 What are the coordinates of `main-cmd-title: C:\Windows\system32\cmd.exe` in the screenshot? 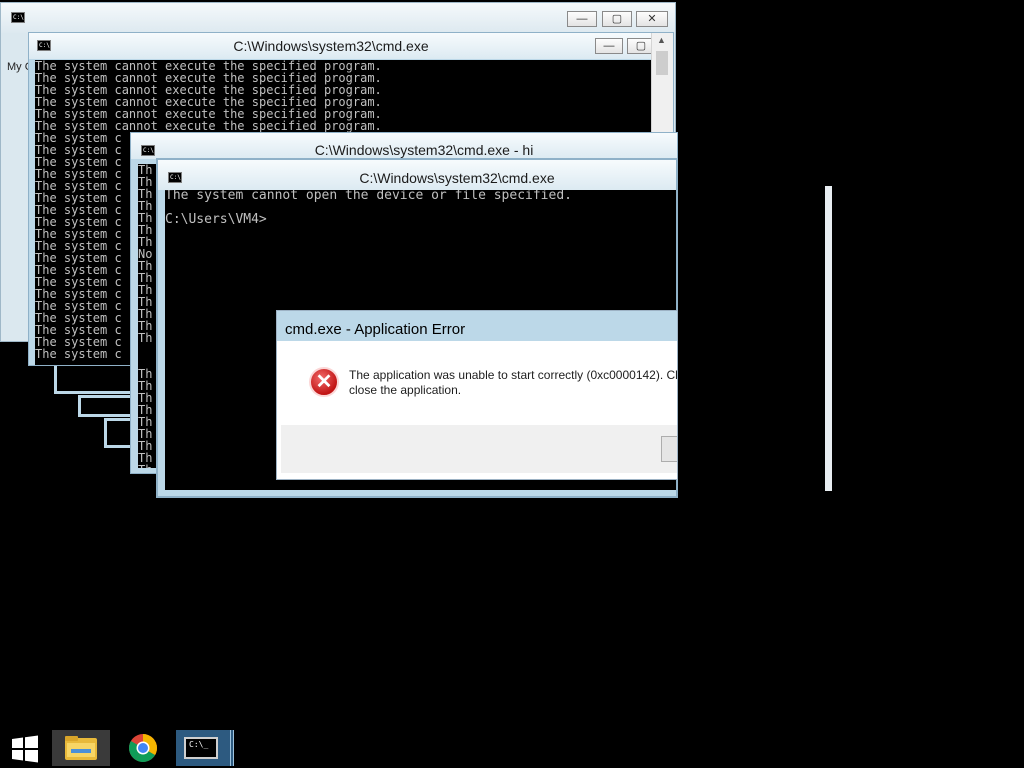 It's located at (331, 46).